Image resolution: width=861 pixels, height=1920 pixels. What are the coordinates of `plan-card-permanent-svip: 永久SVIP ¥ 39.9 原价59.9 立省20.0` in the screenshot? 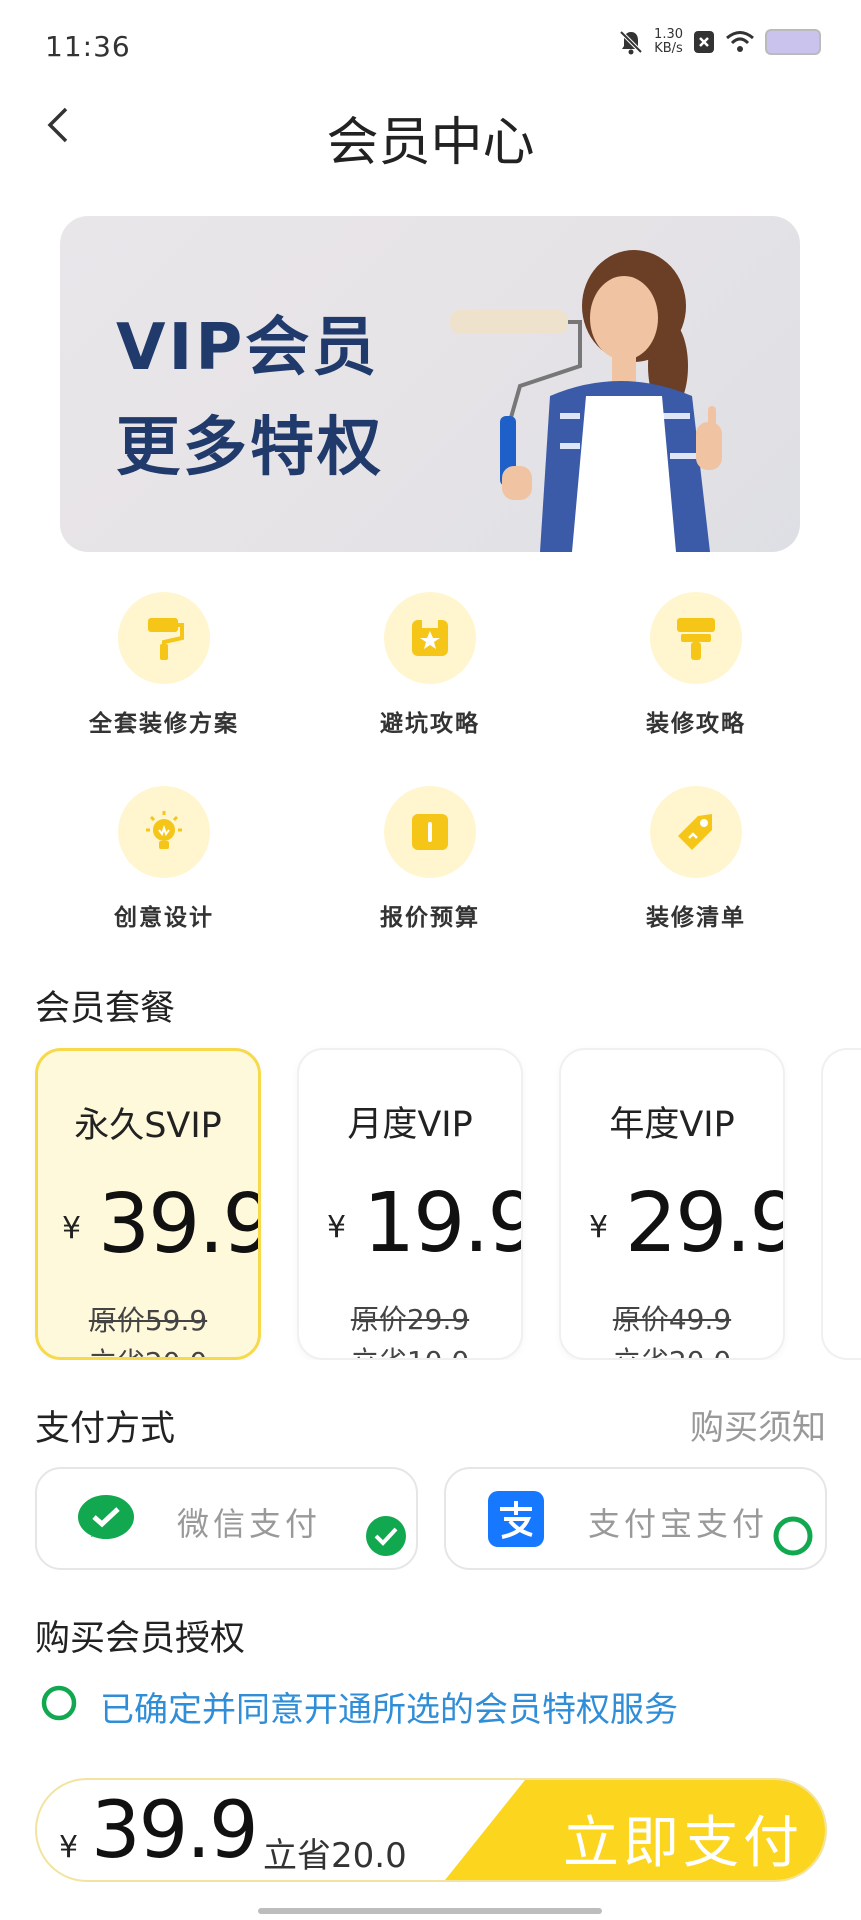 It's located at (148, 1204).